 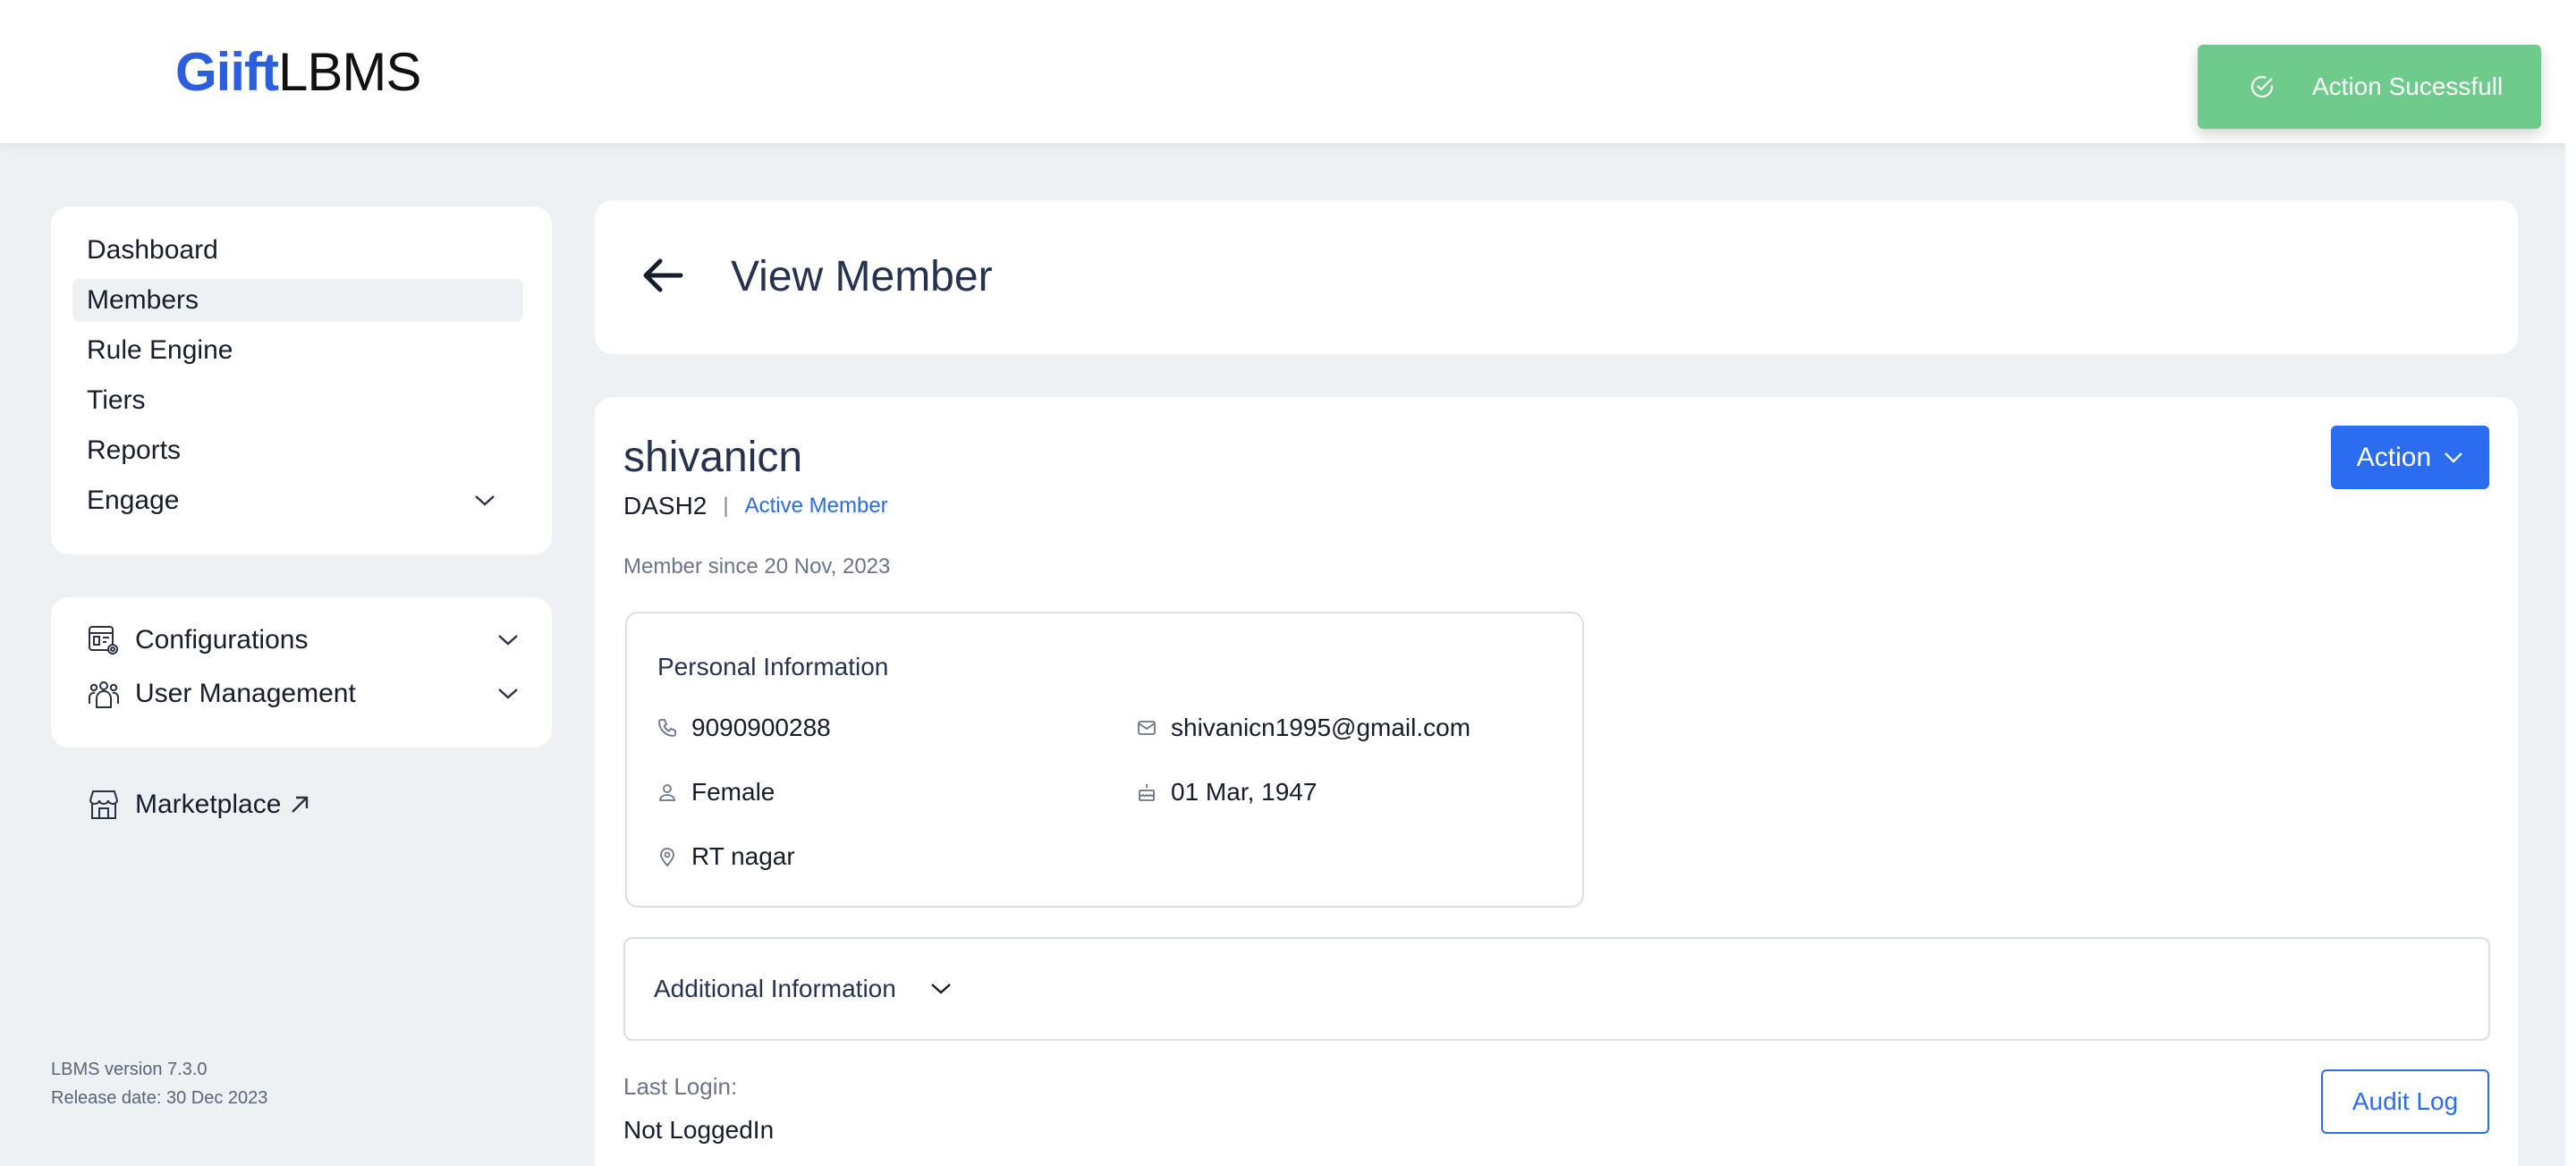 What do you see at coordinates (297, 250) in the screenshot?
I see `sidebar-item-dashboard: Dashboard` at bounding box center [297, 250].